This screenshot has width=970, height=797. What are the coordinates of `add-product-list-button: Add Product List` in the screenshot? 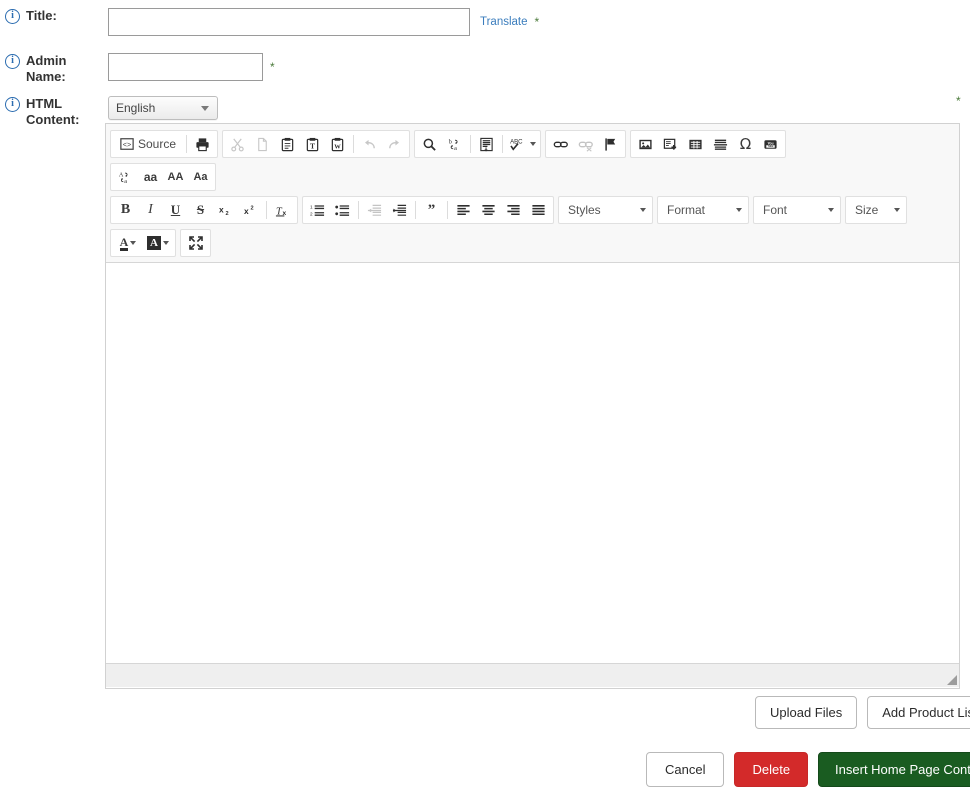 It's located at (918, 712).